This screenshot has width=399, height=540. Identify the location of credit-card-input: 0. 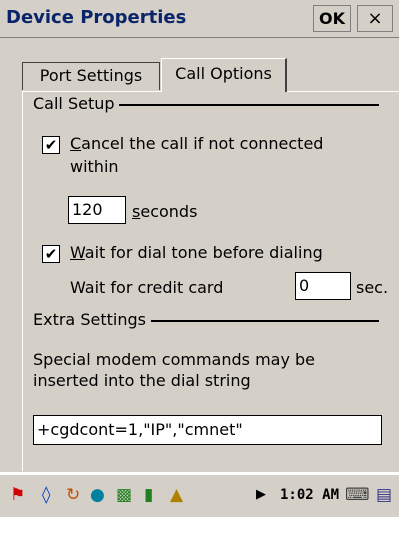
(323, 286).